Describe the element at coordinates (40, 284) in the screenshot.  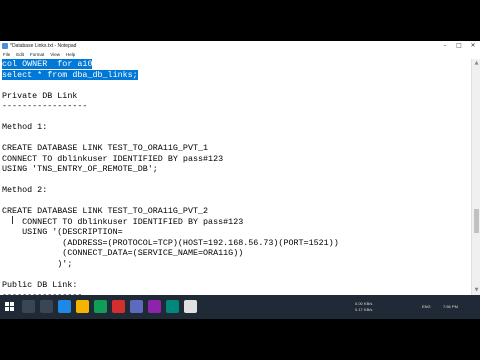
I see `editor-line: Public DB Link:` at that location.